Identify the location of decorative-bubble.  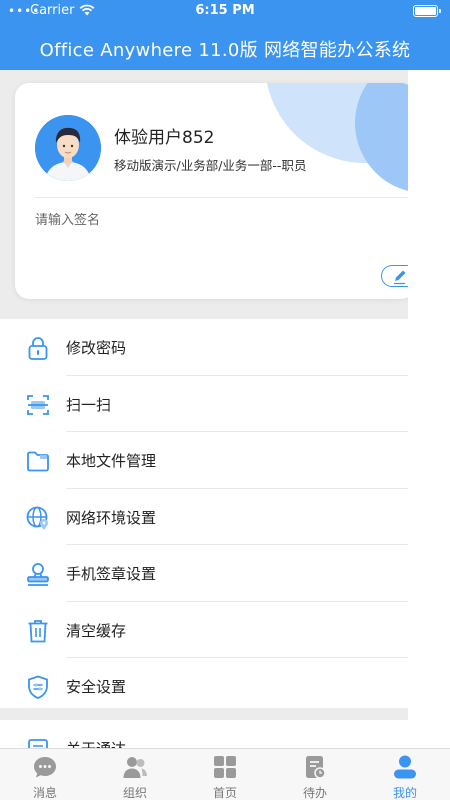
(381, 138).